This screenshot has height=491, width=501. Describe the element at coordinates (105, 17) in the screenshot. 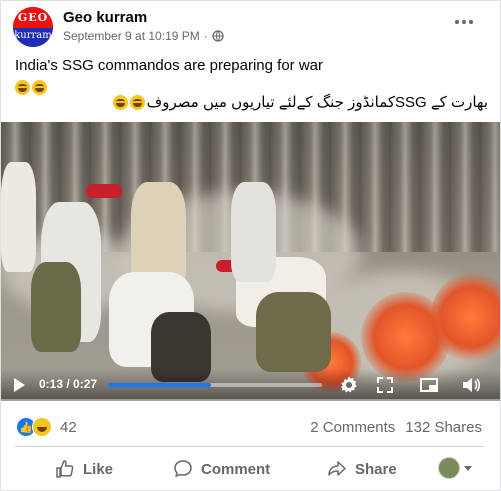

I see `page-name-link: Geo kurram` at that location.